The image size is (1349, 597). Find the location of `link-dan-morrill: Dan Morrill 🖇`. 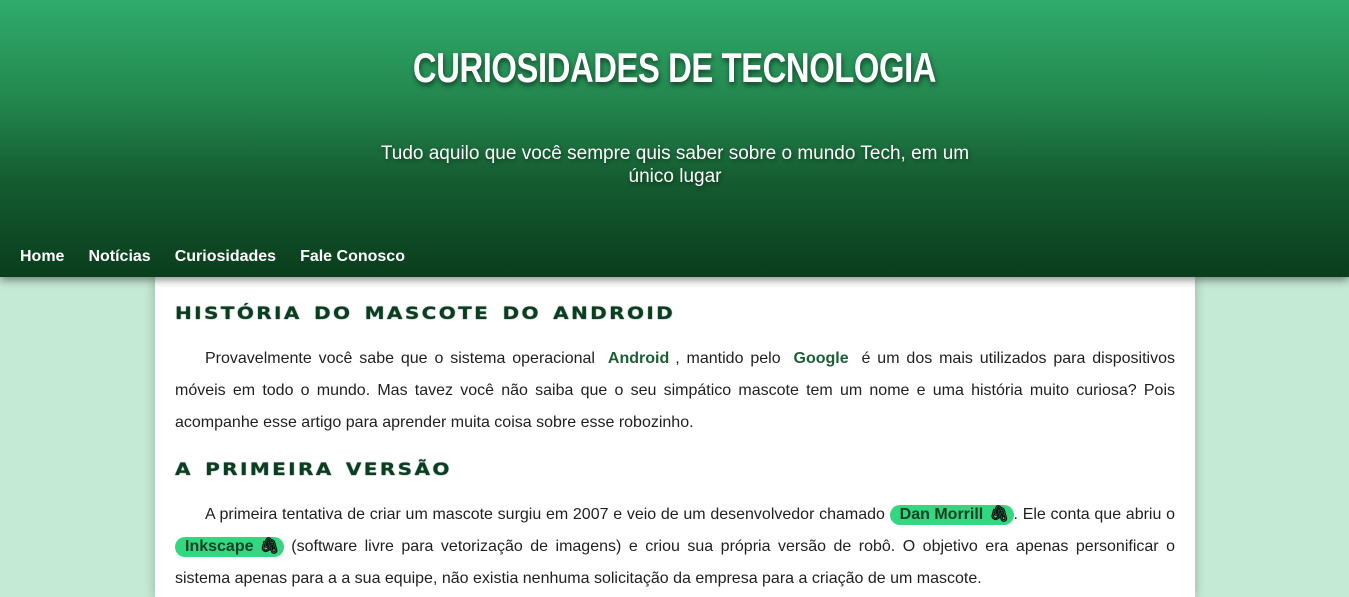

link-dan-morrill: Dan Morrill 🖇 is located at coordinates (951, 515).